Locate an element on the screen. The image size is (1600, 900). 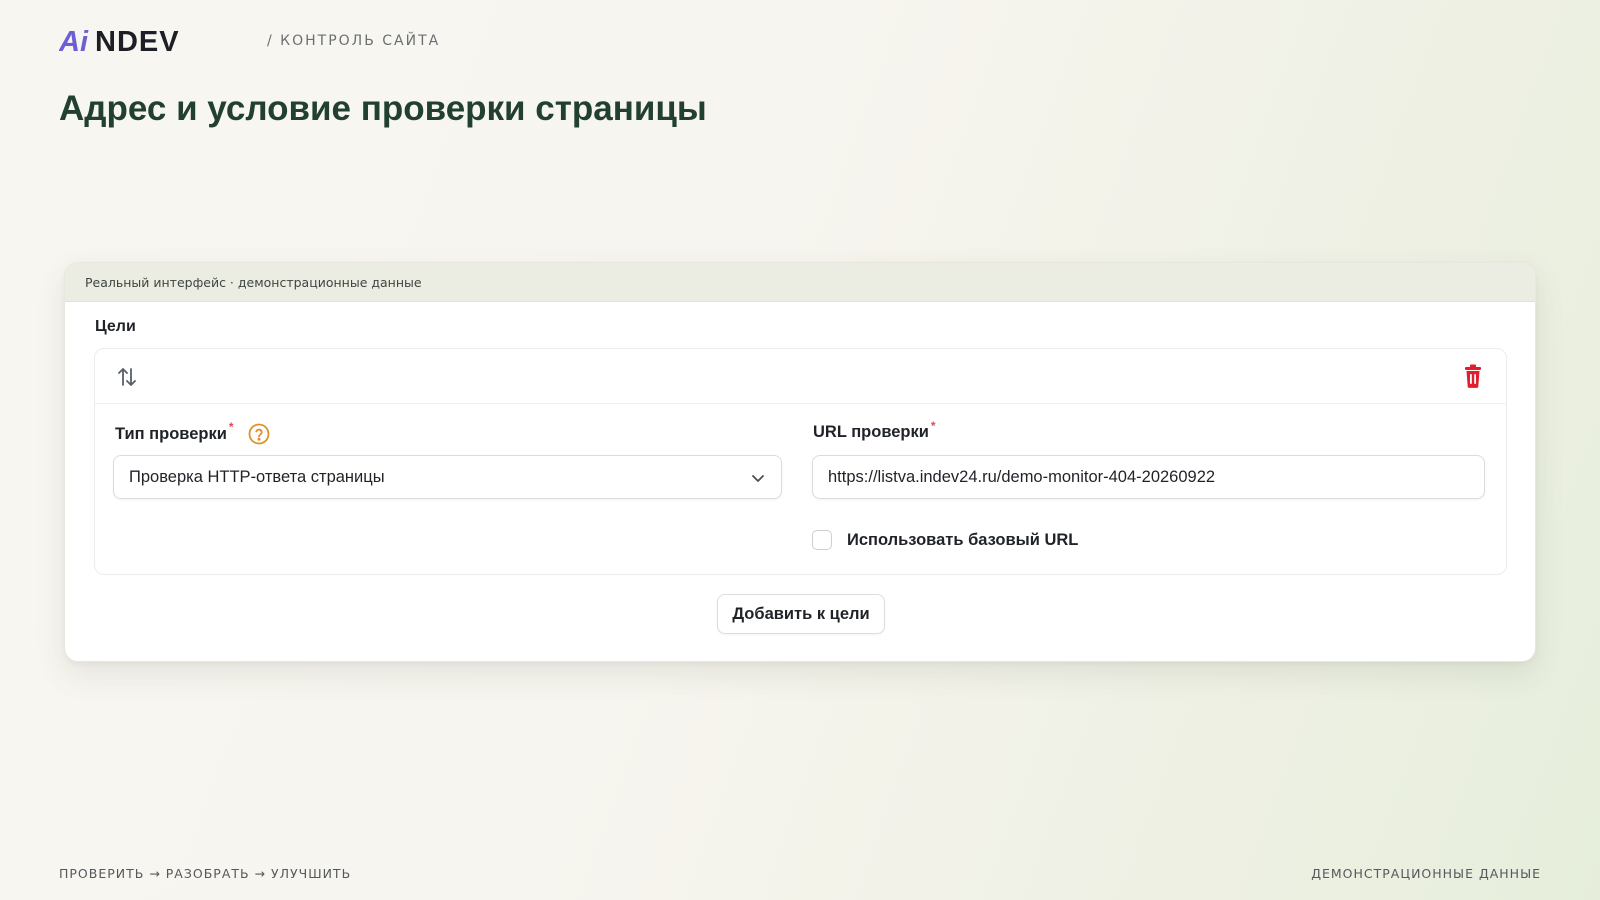
logo-text-ai: Ai is located at coordinates (74, 41).